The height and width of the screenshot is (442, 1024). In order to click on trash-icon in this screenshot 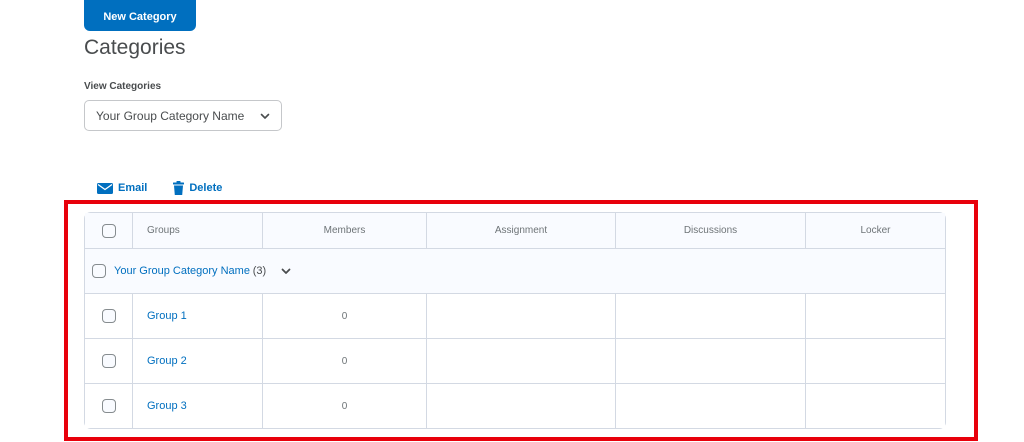, I will do `click(179, 188)`.